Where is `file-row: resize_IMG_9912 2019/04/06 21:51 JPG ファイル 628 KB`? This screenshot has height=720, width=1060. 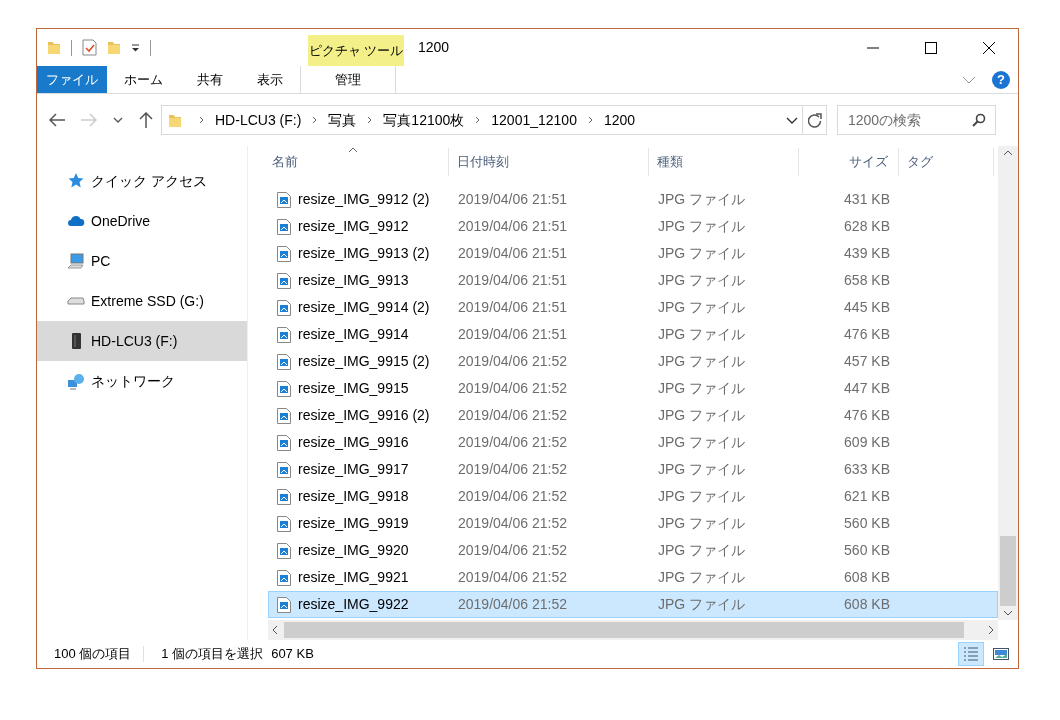
file-row: resize_IMG_9912 2019/04/06 21:51 JPG ファイル 628 KB is located at coordinates (633, 226).